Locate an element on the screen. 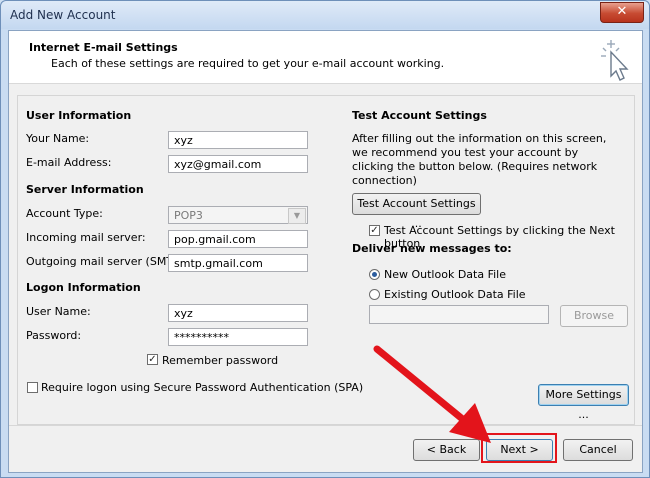 The width and height of the screenshot is (650, 478). incoming-server-label: Incoming mail server: is located at coordinates (86, 237).